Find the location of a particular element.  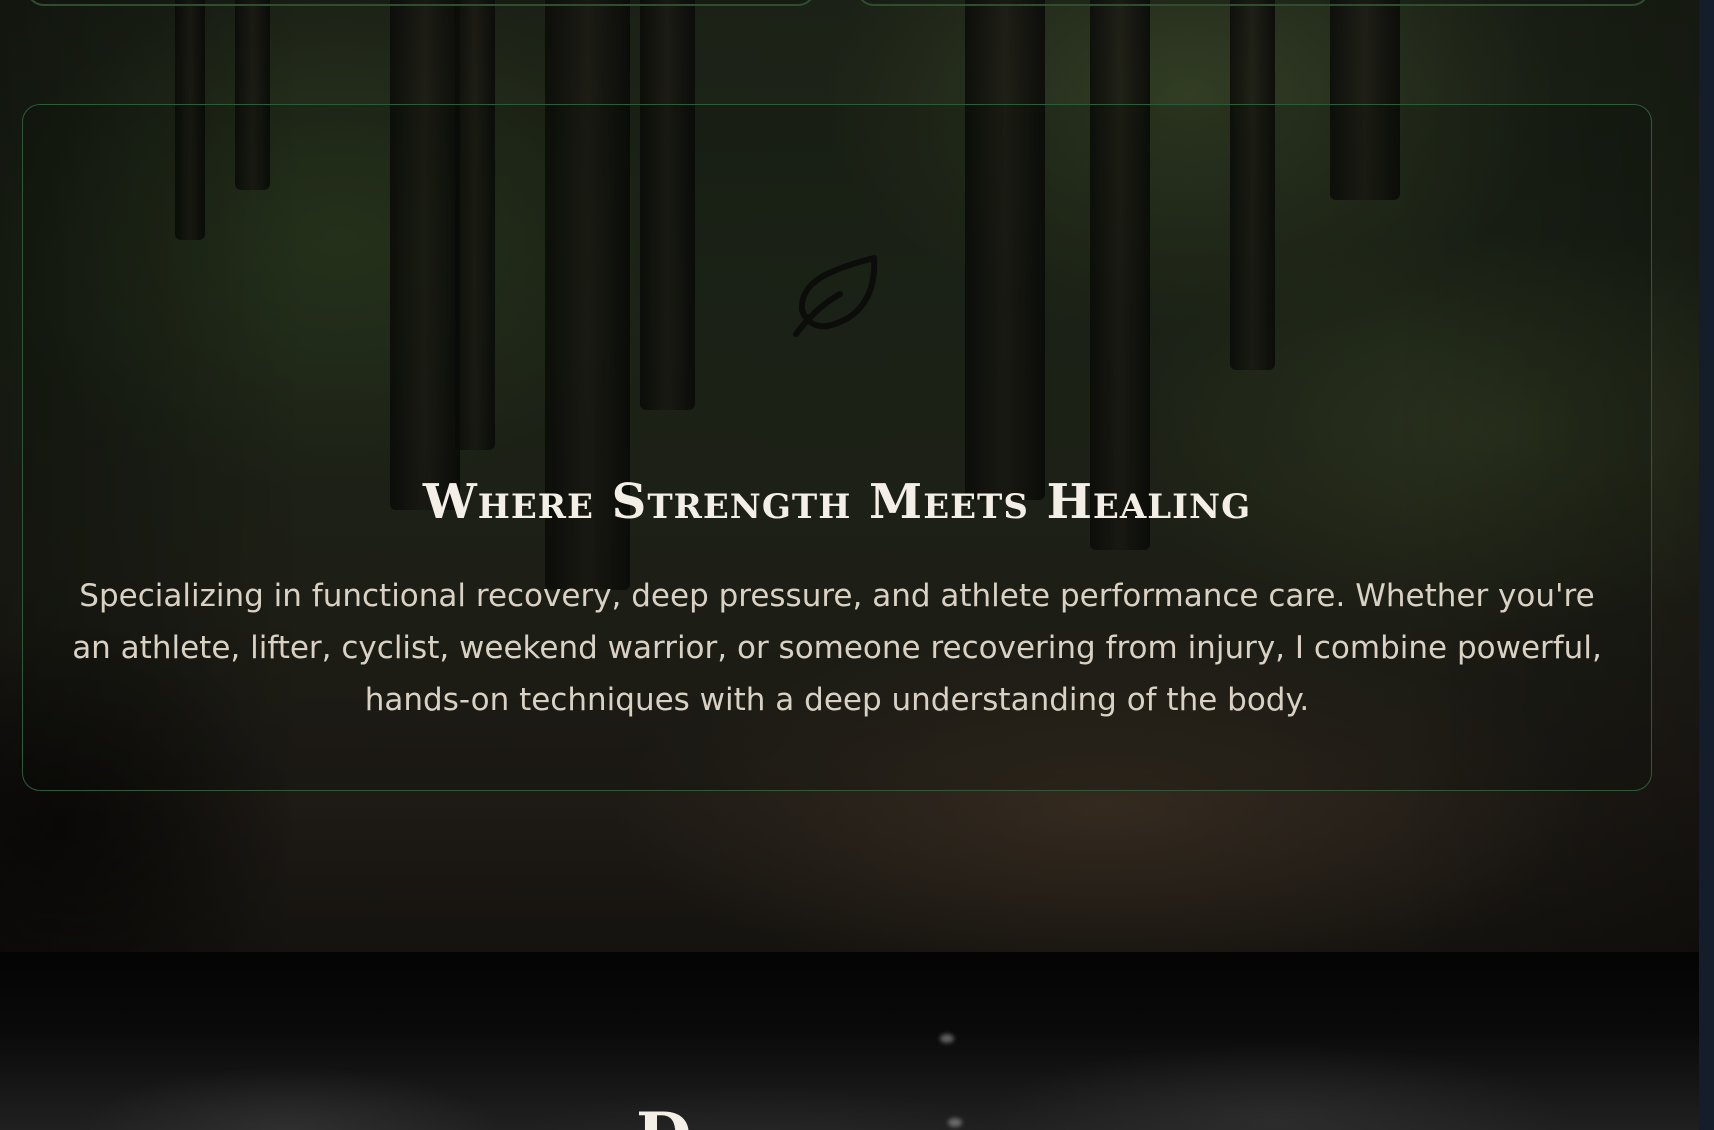

leaf-icon-graphic is located at coordinates (835, 296).